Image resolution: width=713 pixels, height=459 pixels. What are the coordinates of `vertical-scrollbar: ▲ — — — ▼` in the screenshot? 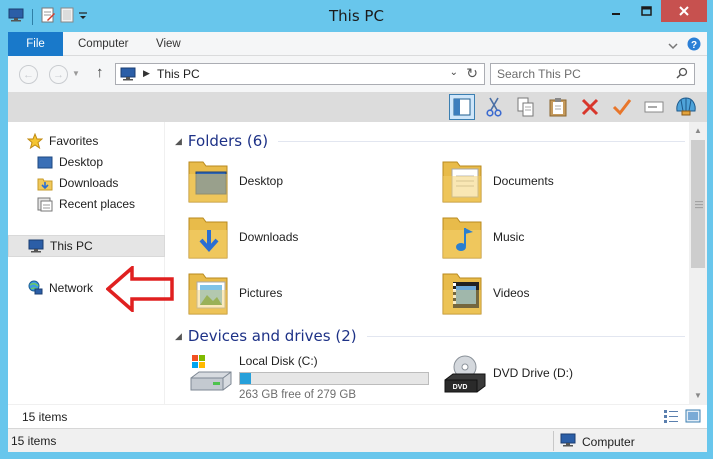 It's located at (698, 263).